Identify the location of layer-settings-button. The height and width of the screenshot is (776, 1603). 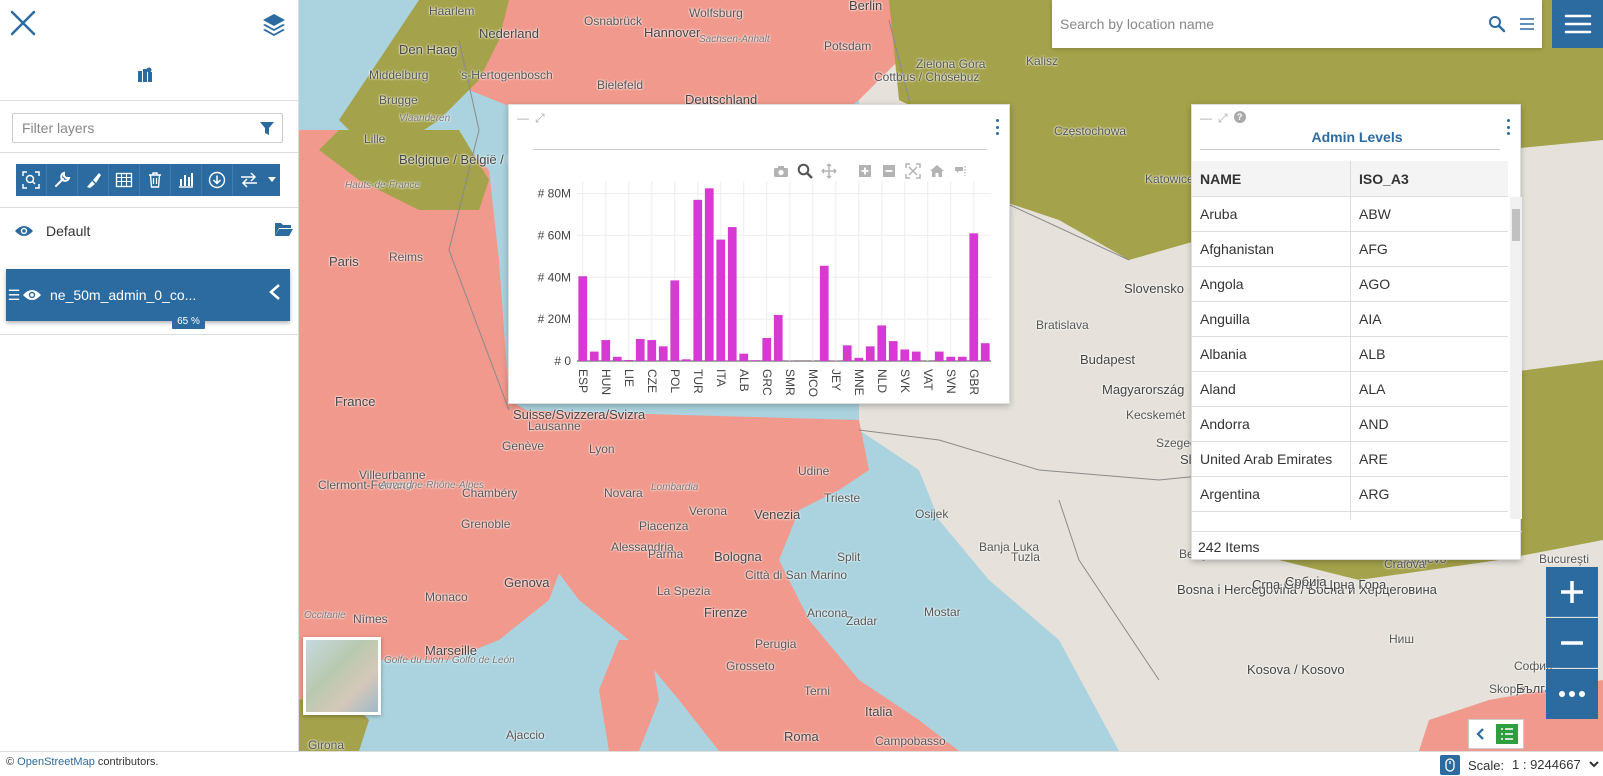
(62, 180).